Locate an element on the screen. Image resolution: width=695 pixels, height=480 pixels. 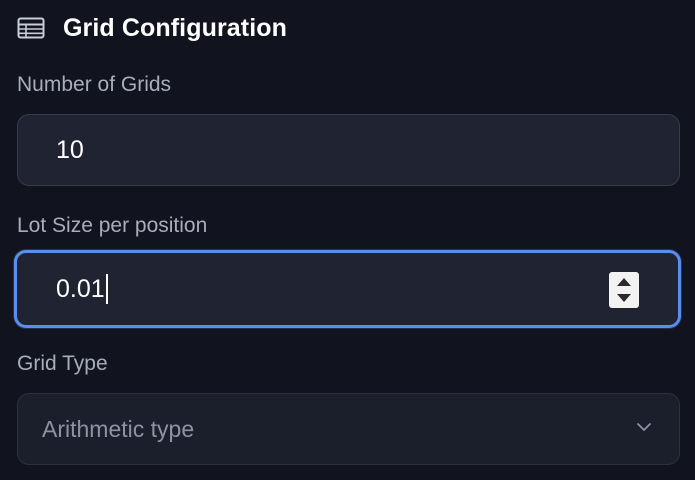
grid-type-selected-value: Arithmetic type is located at coordinates (118, 428).